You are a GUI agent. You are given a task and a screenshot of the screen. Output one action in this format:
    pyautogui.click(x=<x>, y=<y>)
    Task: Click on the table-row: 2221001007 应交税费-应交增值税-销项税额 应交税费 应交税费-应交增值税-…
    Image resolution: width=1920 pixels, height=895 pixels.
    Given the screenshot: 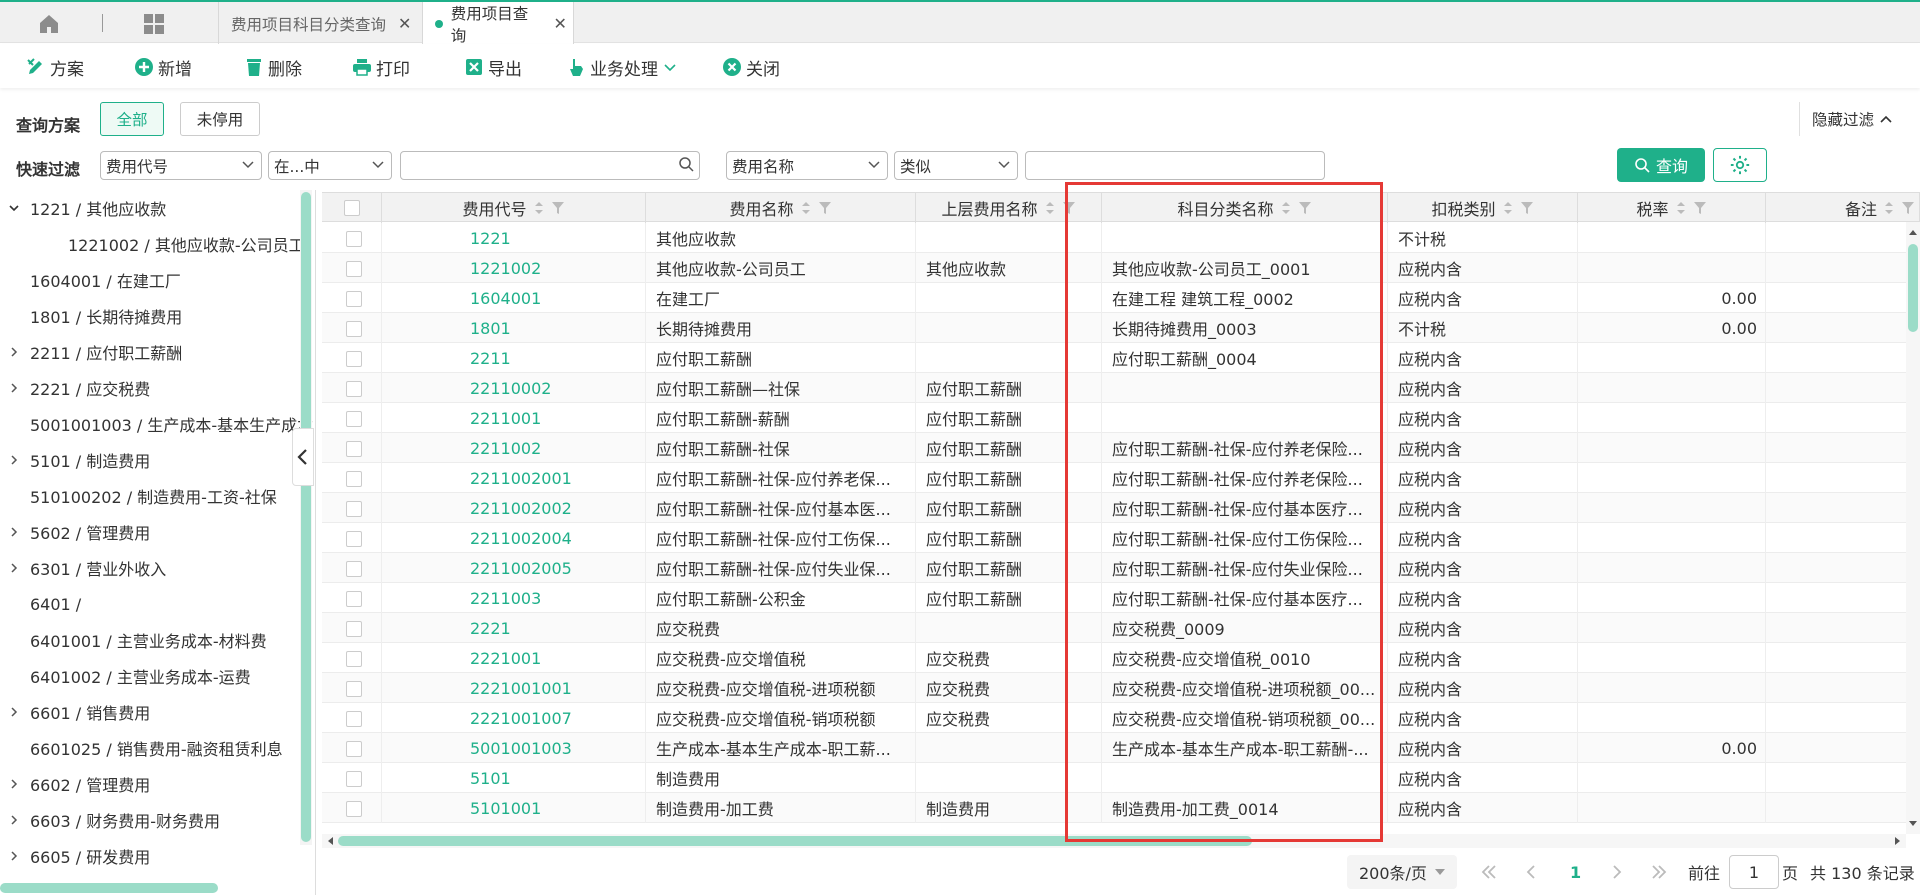 What is the action you would take?
    pyautogui.click(x=1121, y=718)
    